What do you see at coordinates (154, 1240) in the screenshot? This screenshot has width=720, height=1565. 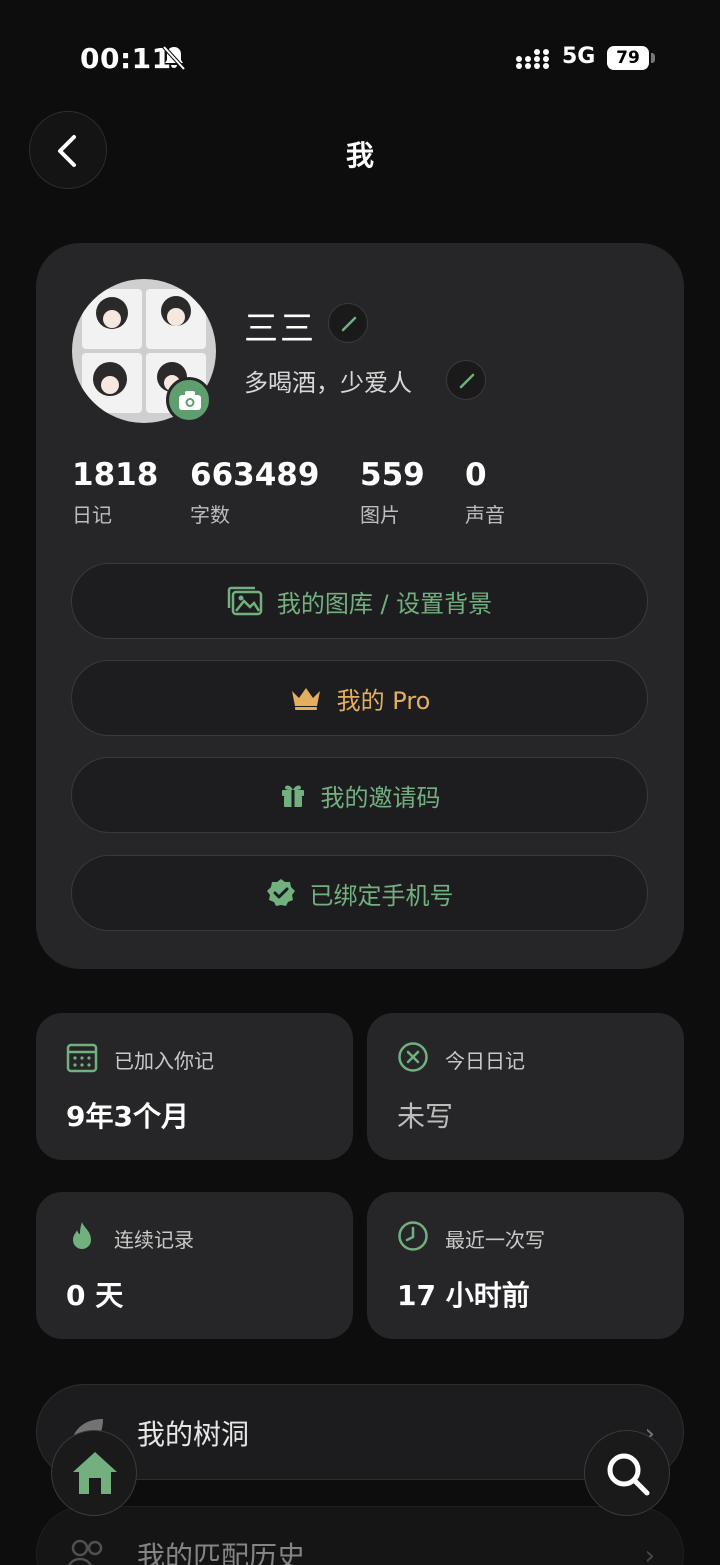 I see `tile-label: 连续记录` at bounding box center [154, 1240].